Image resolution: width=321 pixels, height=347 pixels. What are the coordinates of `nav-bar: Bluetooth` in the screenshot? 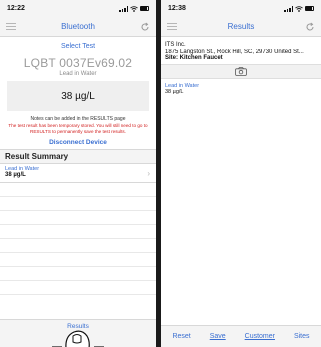 It's located at (78, 27).